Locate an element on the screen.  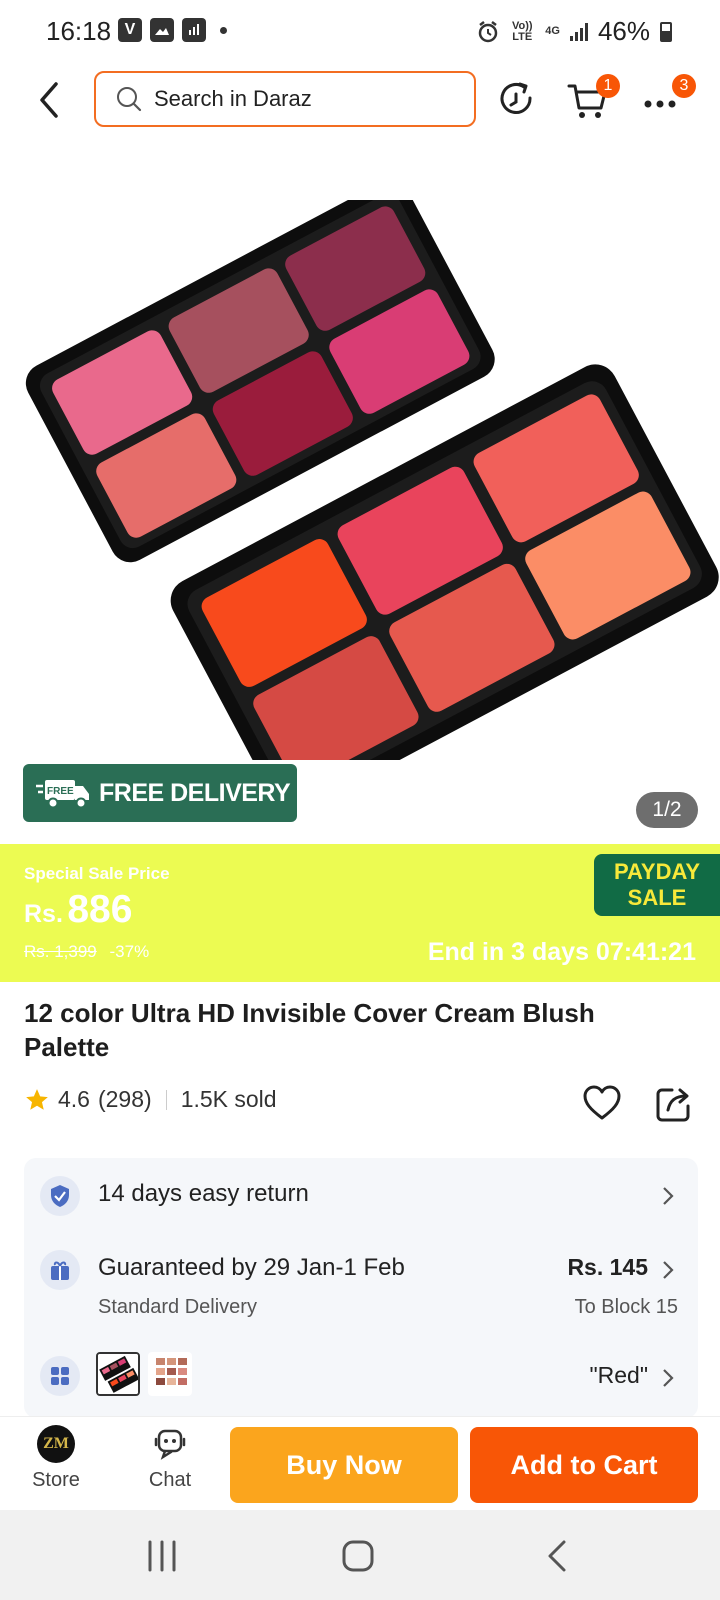
payday-line1: PAYDAY is located at coordinates (656, 871).